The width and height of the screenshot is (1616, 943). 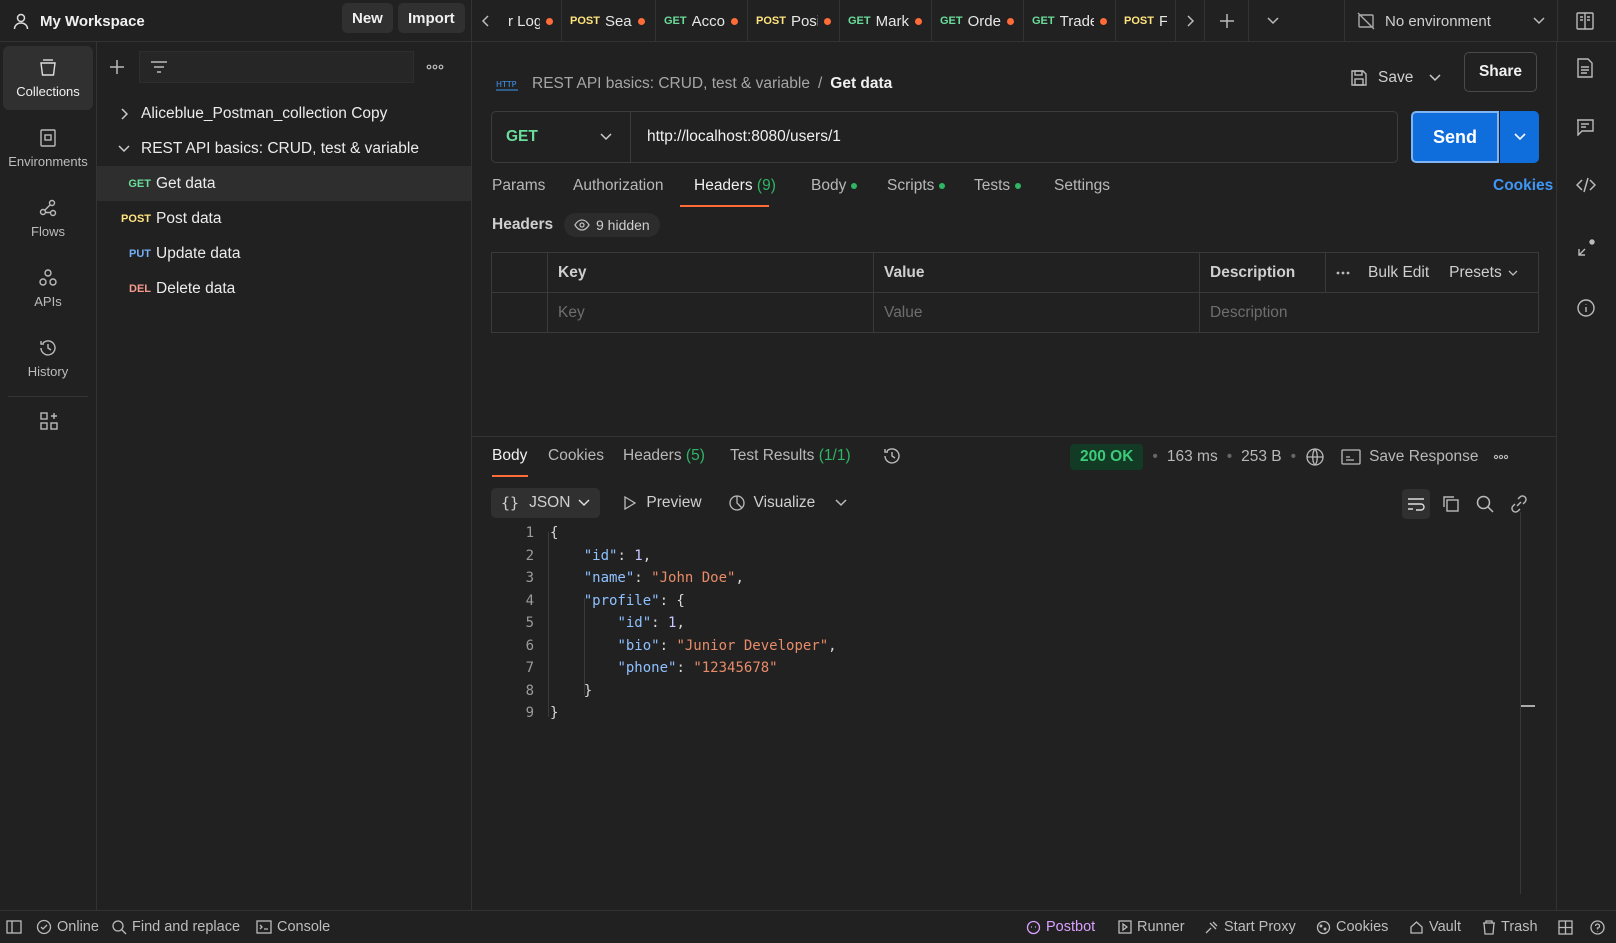 What do you see at coordinates (1369, 313) in the screenshot?
I see `description-input: Description` at bounding box center [1369, 313].